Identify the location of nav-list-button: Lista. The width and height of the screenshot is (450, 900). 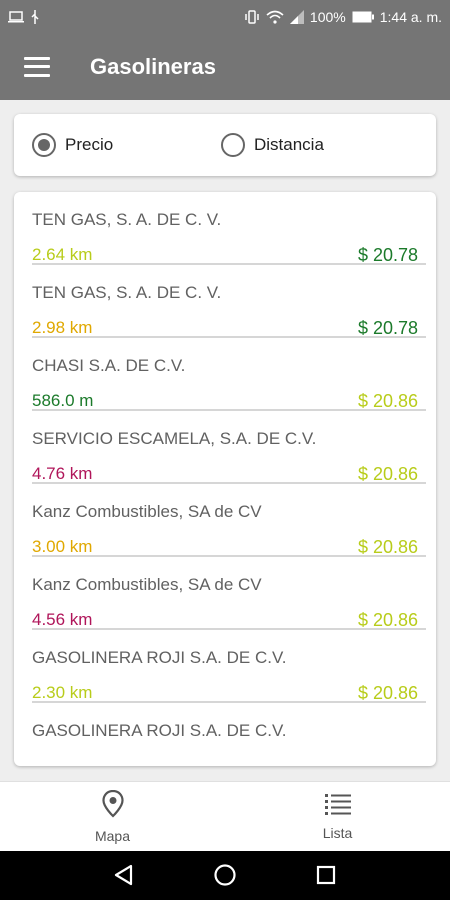
(337, 816).